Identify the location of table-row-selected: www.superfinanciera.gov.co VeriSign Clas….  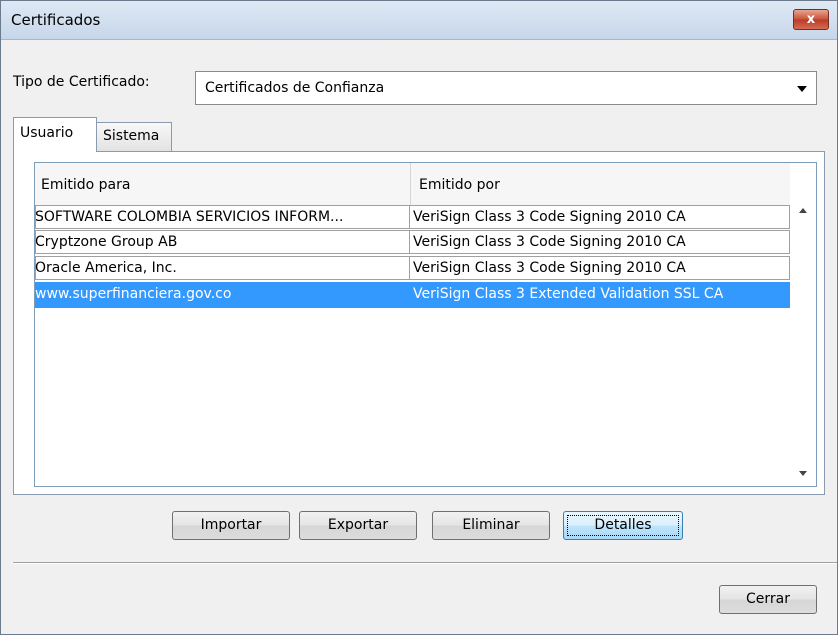
(412, 295).